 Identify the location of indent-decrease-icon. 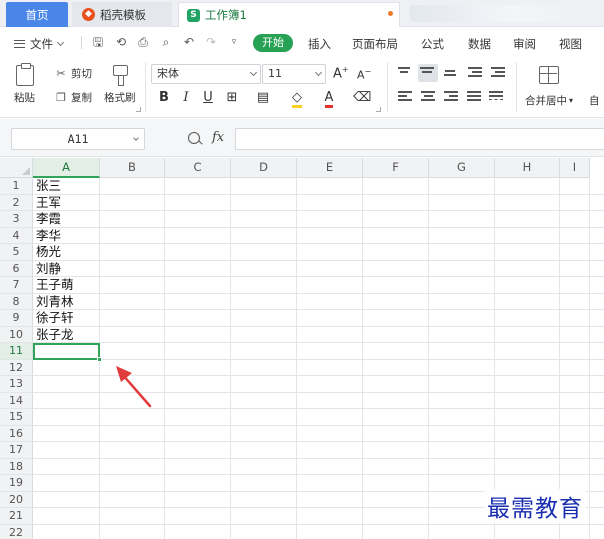
(476, 74).